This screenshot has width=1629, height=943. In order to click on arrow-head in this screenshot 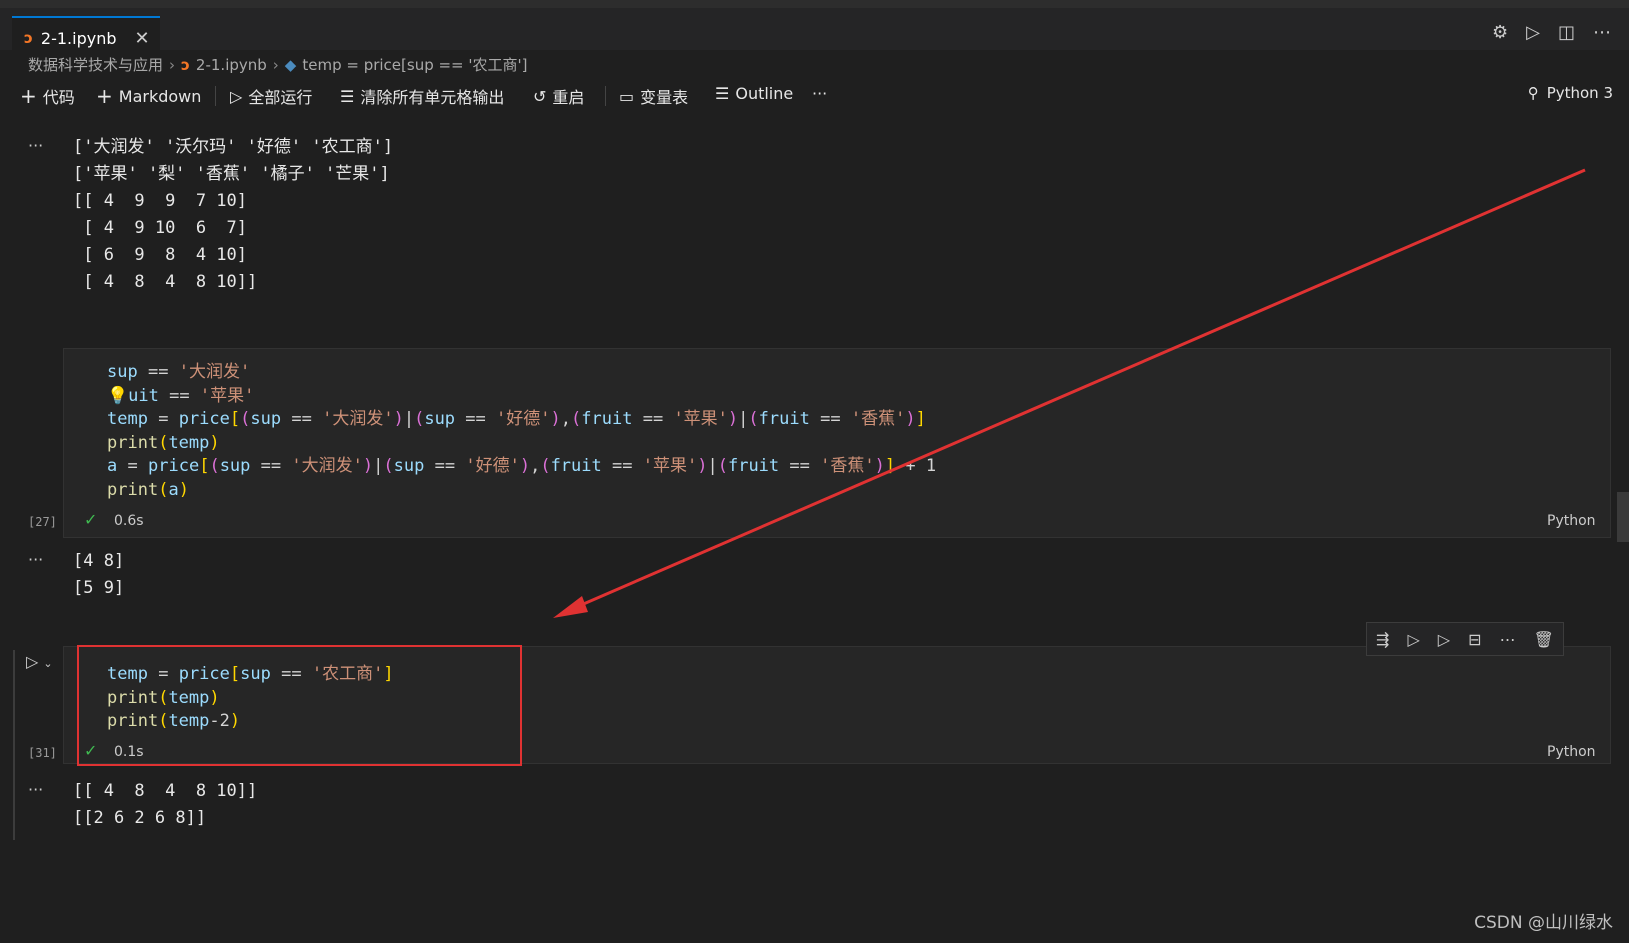, I will do `click(570, 607)`.